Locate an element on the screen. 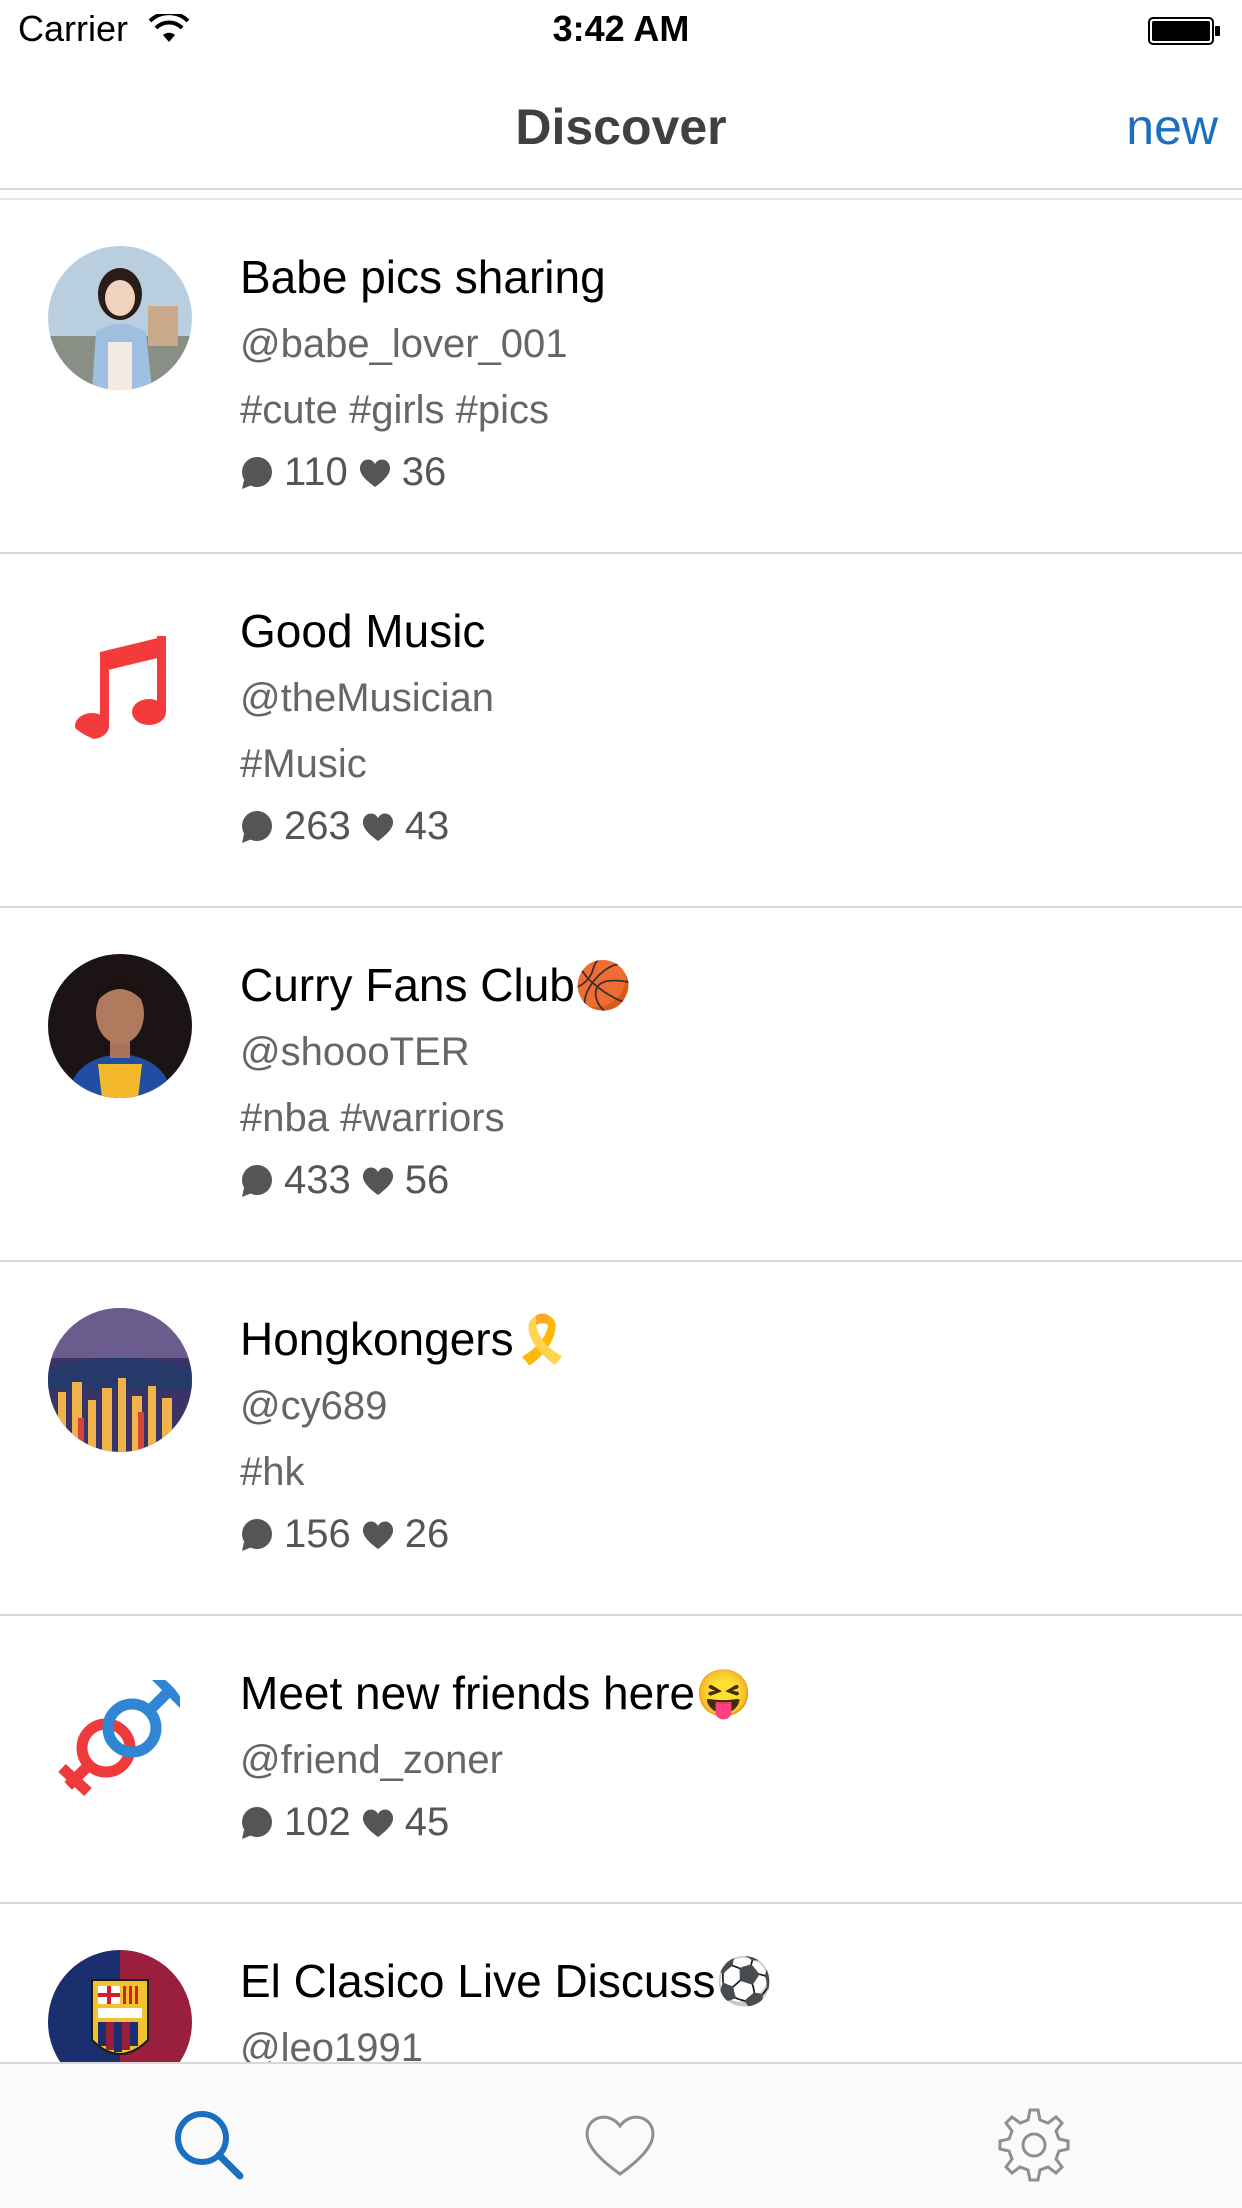  like-count: 43 is located at coordinates (427, 826).